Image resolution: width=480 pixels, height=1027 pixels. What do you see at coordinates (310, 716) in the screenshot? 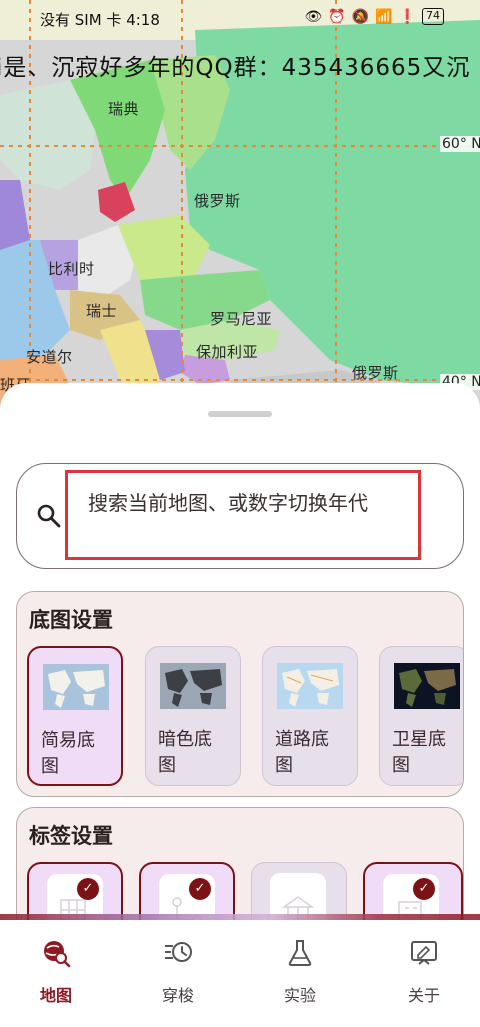
I see `basemap-option-road: 道路底图` at bounding box center [310, 716].